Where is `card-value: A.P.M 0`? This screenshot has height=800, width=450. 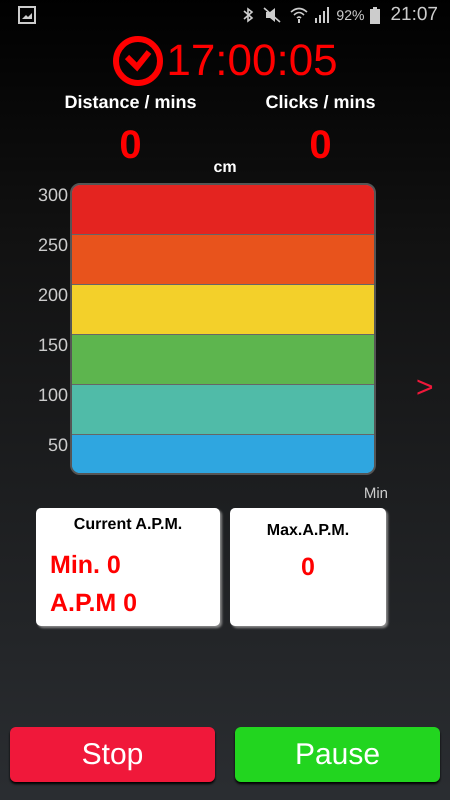
card-value: A.P.M 0 is located at coordinates (94, 603).